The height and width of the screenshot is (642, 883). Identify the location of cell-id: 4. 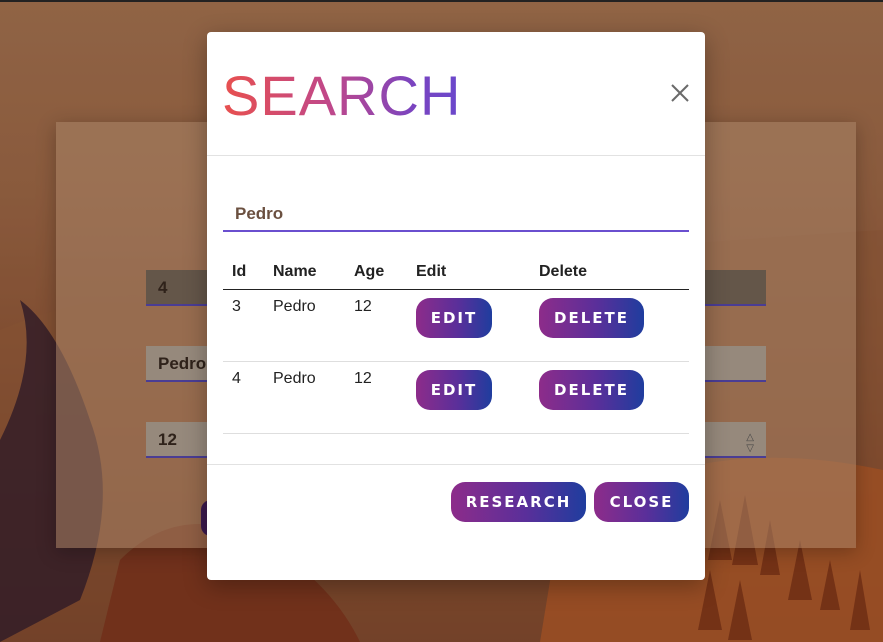
(243, 397).